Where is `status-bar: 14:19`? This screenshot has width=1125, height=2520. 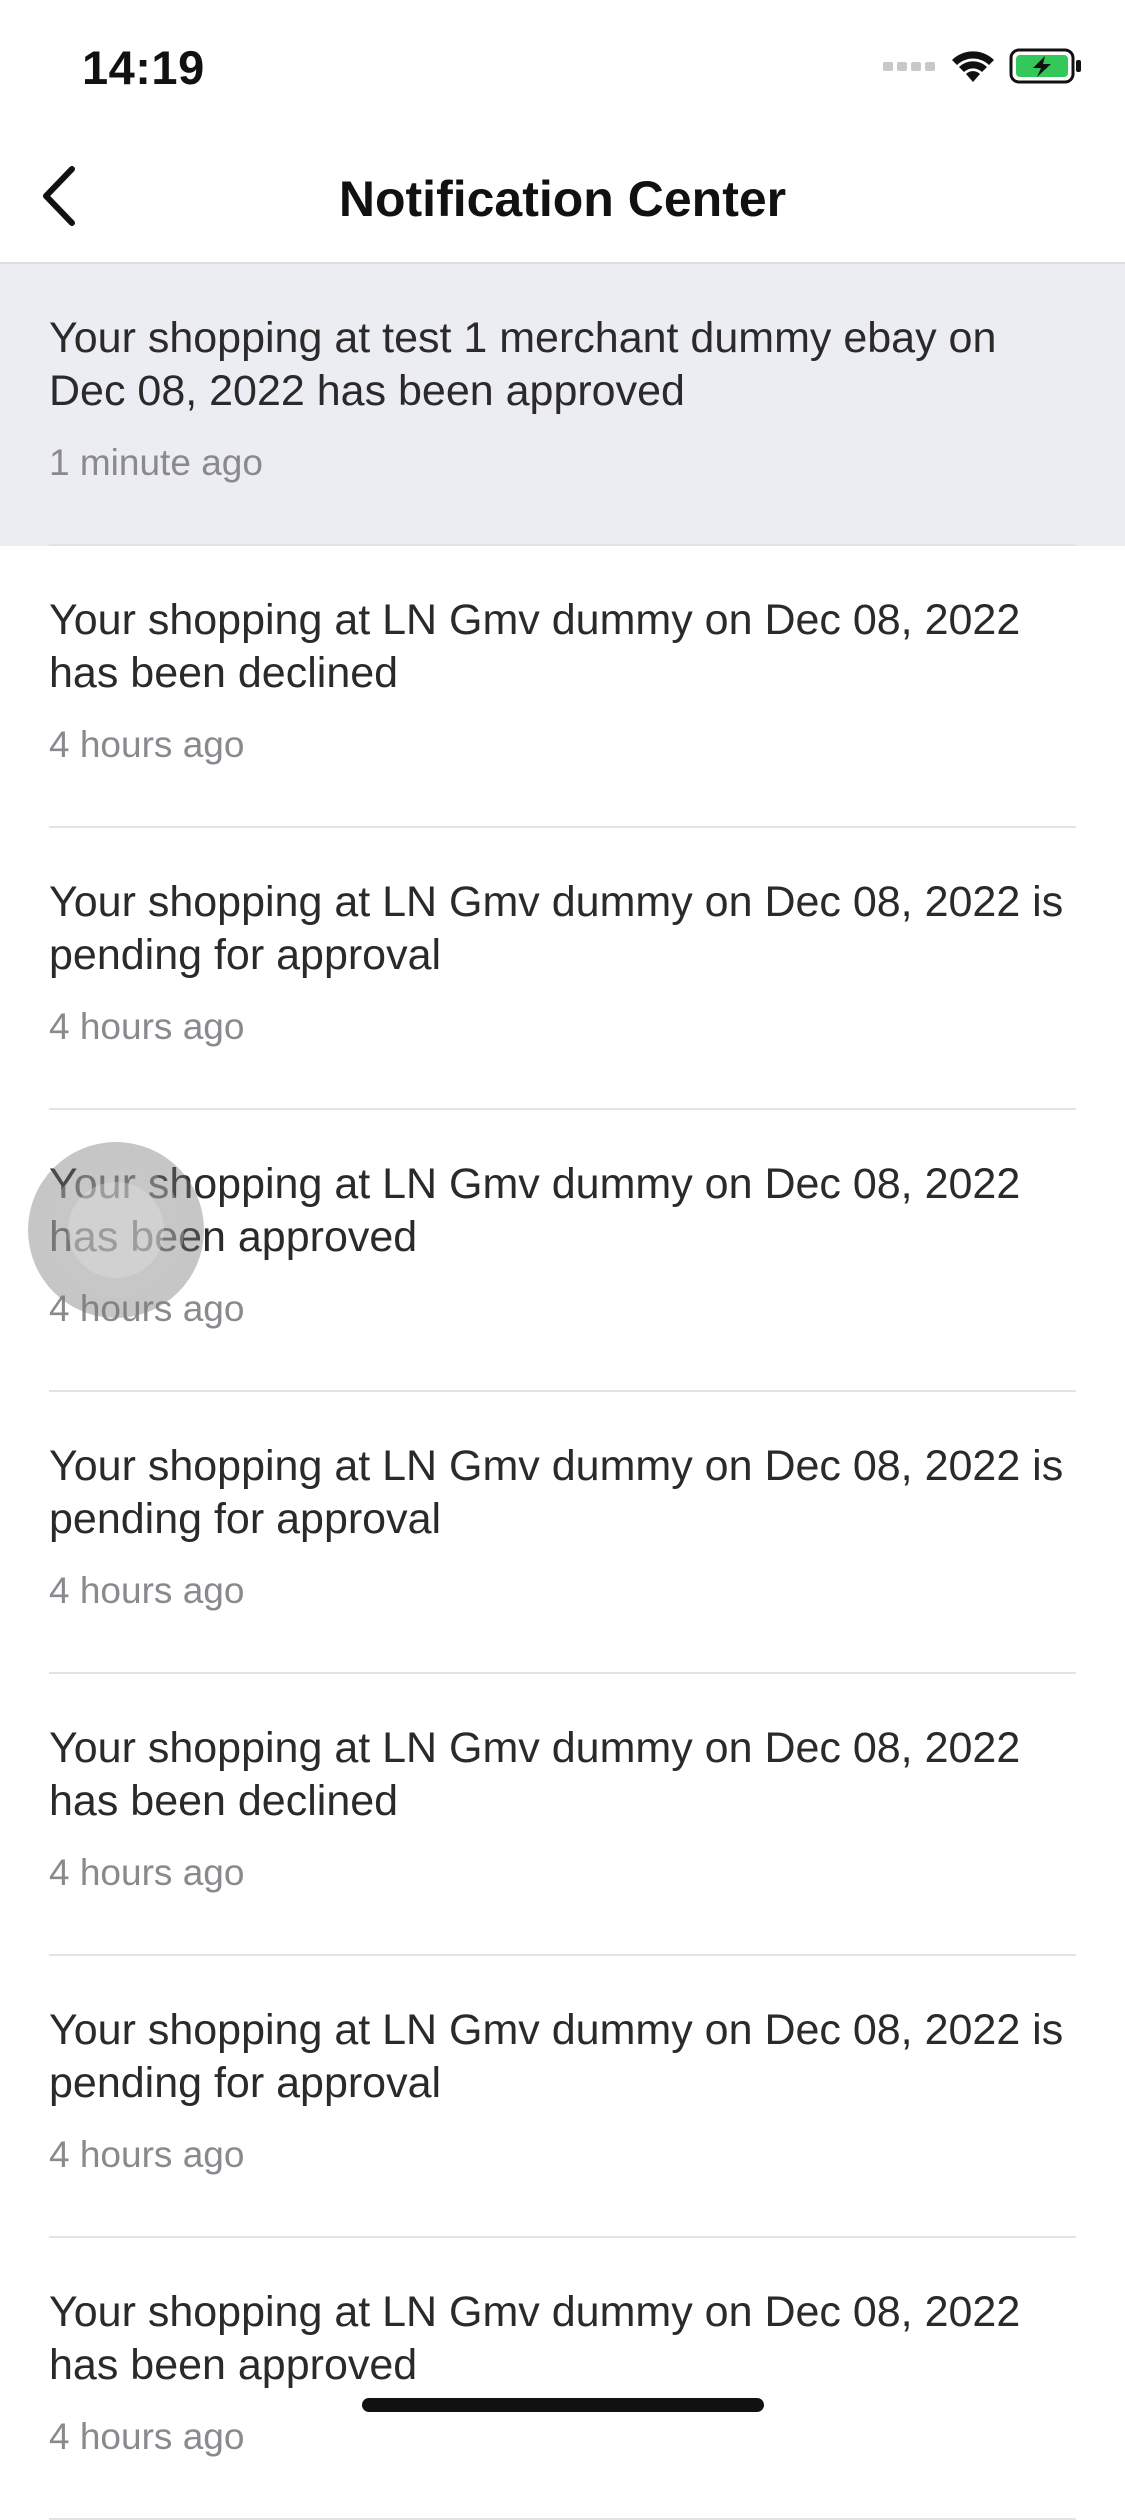
status-bar: 14:19 is located at coordinates (562, 66).